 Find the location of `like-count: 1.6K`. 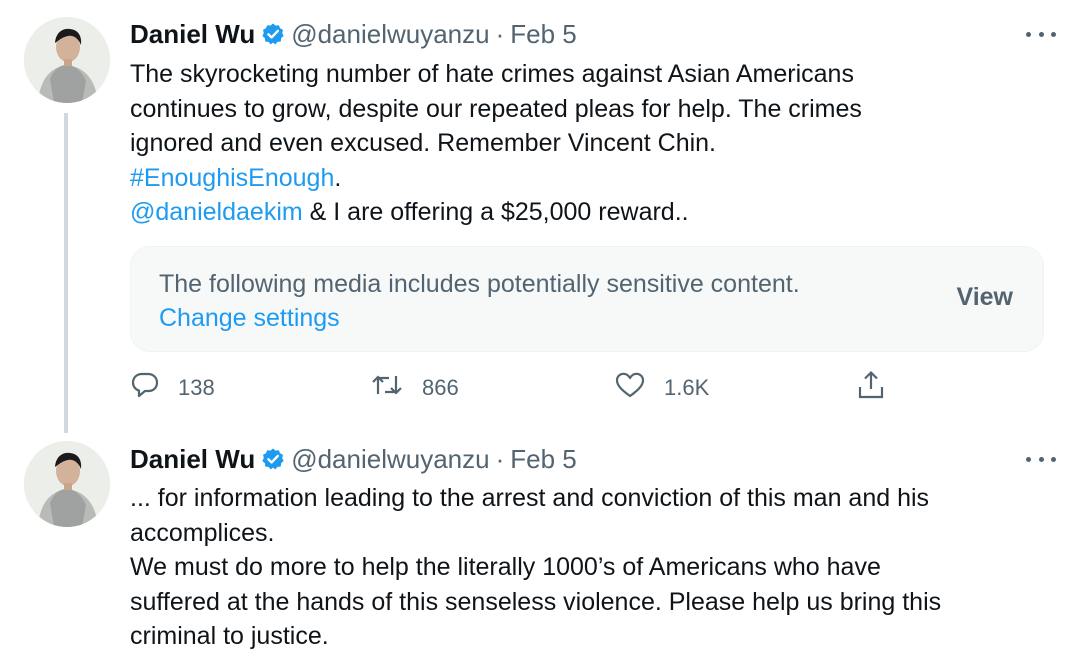

like-count: 1.6K is located at coordinates (687, 387).